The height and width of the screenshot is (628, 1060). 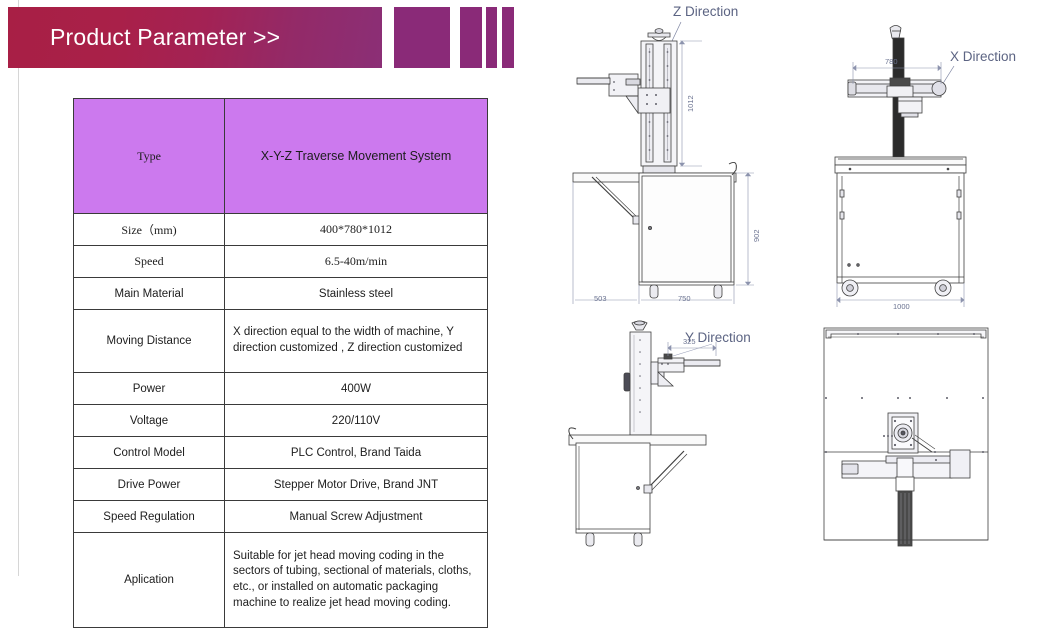 I want to click on table-row-control-model: Control Model PLC Control, Brand Taida, so click(x=280, y=452).